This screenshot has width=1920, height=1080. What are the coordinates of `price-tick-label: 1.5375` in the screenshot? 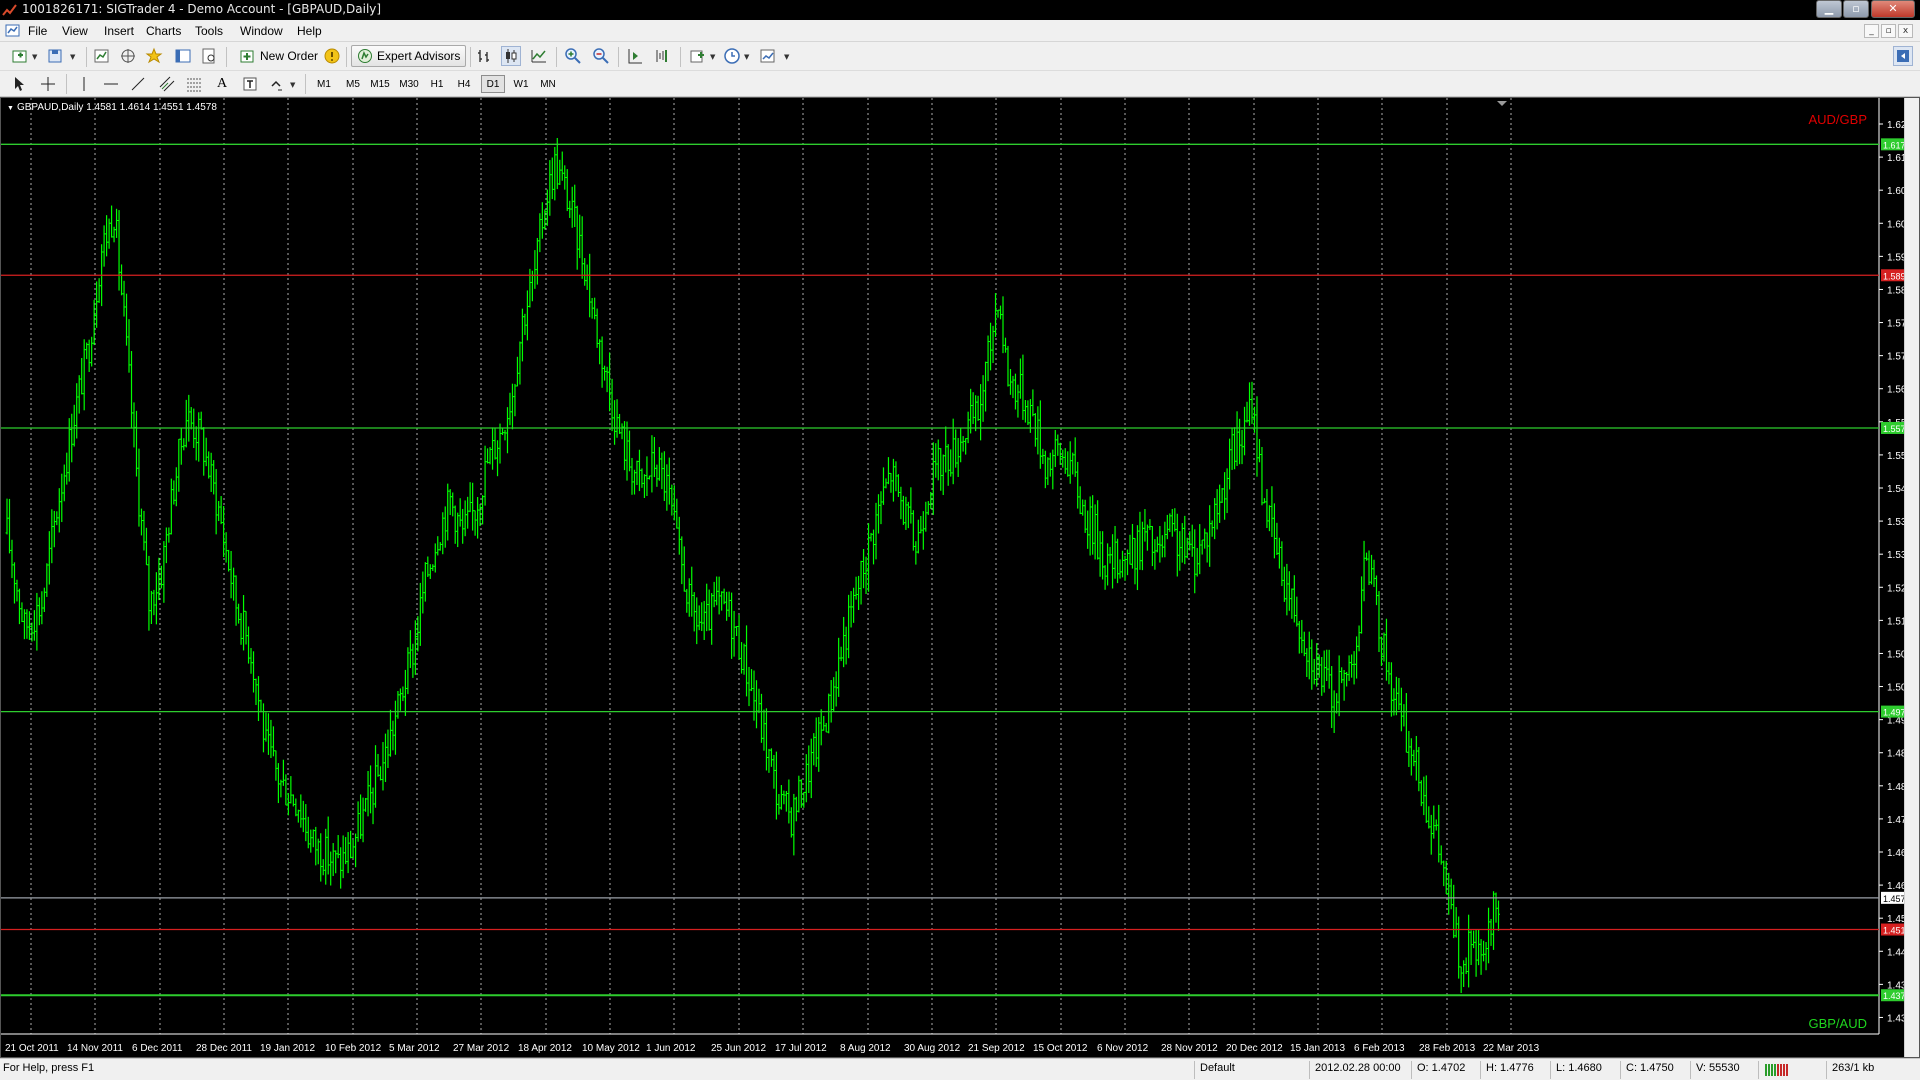 It's located at (1895, 522).